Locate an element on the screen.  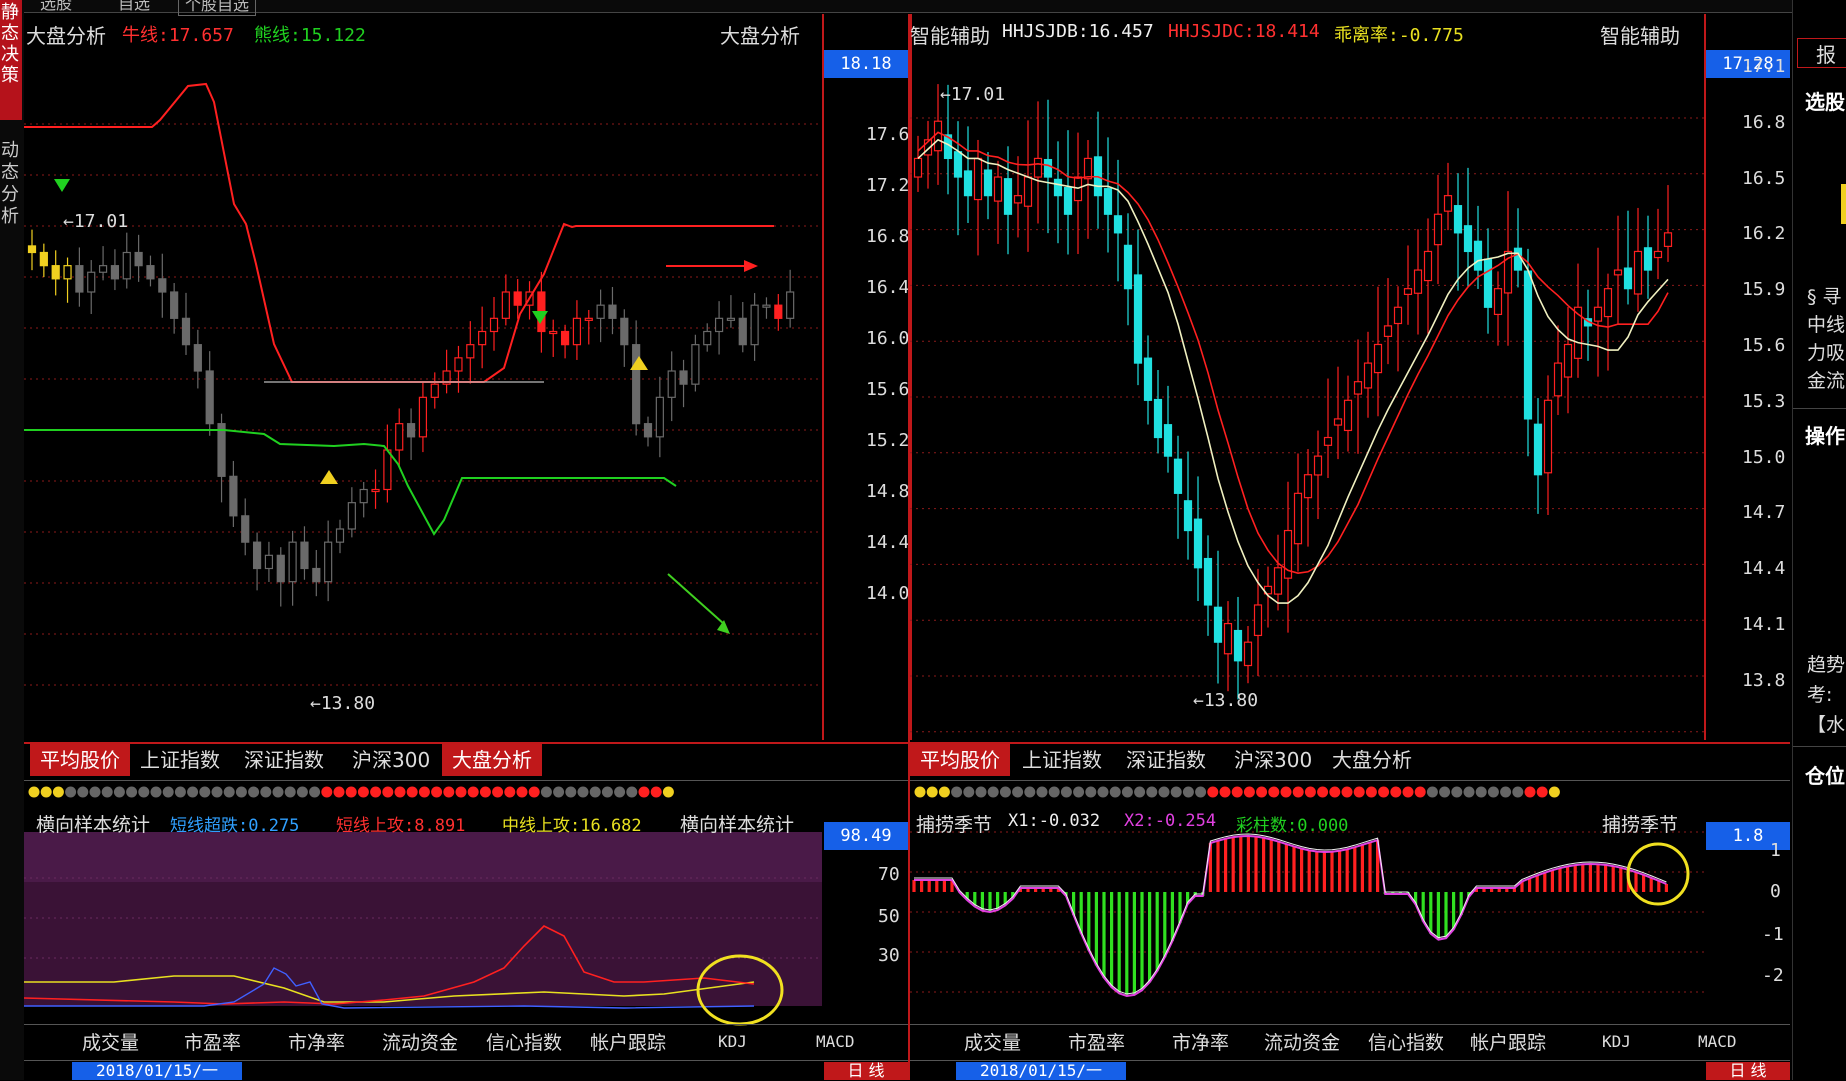
left-btab-macd: MACD is located at coordinates (835, 1041).